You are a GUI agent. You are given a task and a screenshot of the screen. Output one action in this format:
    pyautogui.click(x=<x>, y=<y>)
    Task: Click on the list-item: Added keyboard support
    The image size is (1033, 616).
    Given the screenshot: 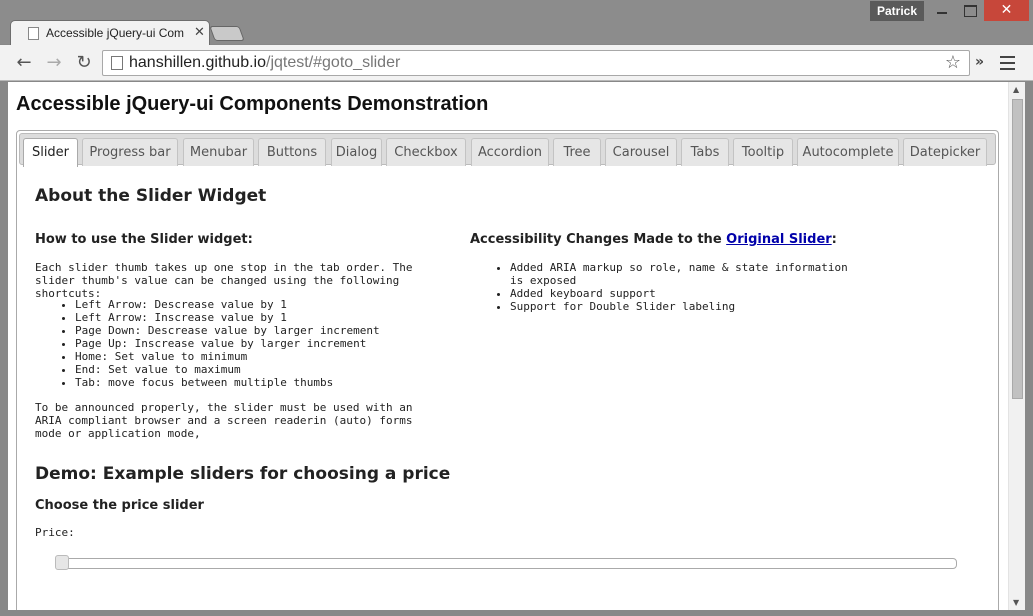 What is the action you would take?
    pyautogui.click(x=680, y=293)
    